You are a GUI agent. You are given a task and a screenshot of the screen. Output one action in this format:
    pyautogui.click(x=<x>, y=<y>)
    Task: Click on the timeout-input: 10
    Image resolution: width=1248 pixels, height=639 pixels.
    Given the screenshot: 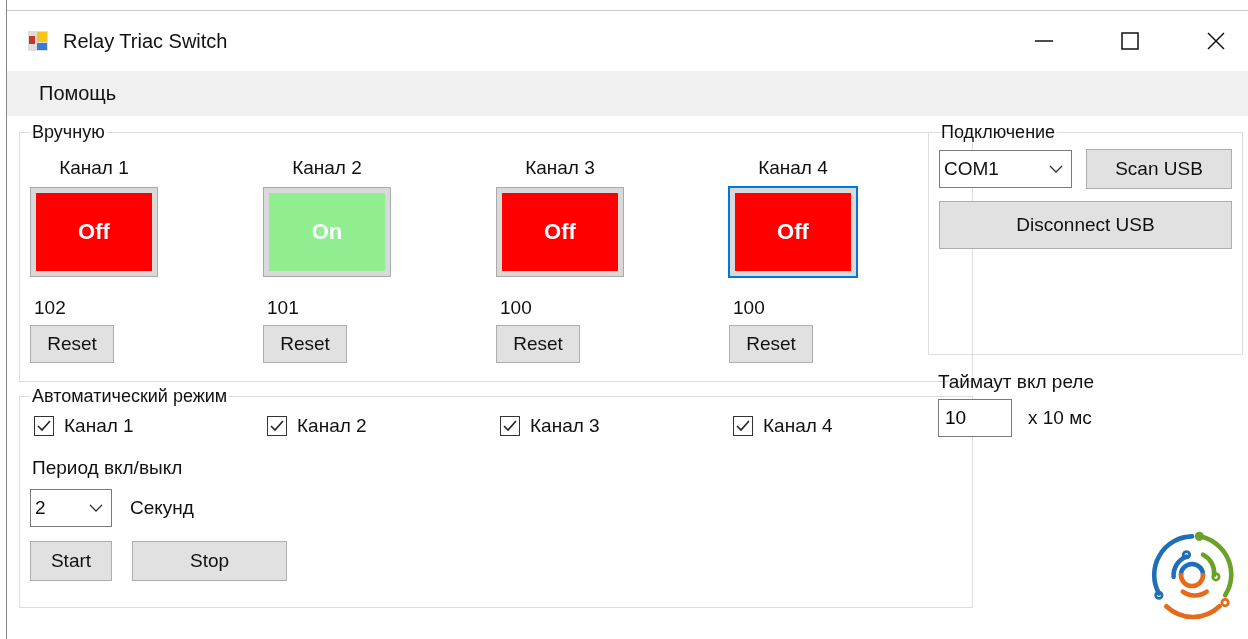 What is the action you would take?
    pyautogui.click(x=975, y=418)
    